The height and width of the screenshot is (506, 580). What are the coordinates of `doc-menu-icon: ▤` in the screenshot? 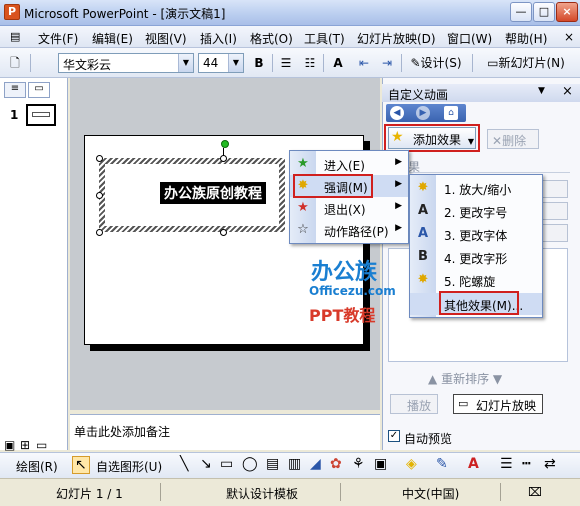 It's located at (15, 36).